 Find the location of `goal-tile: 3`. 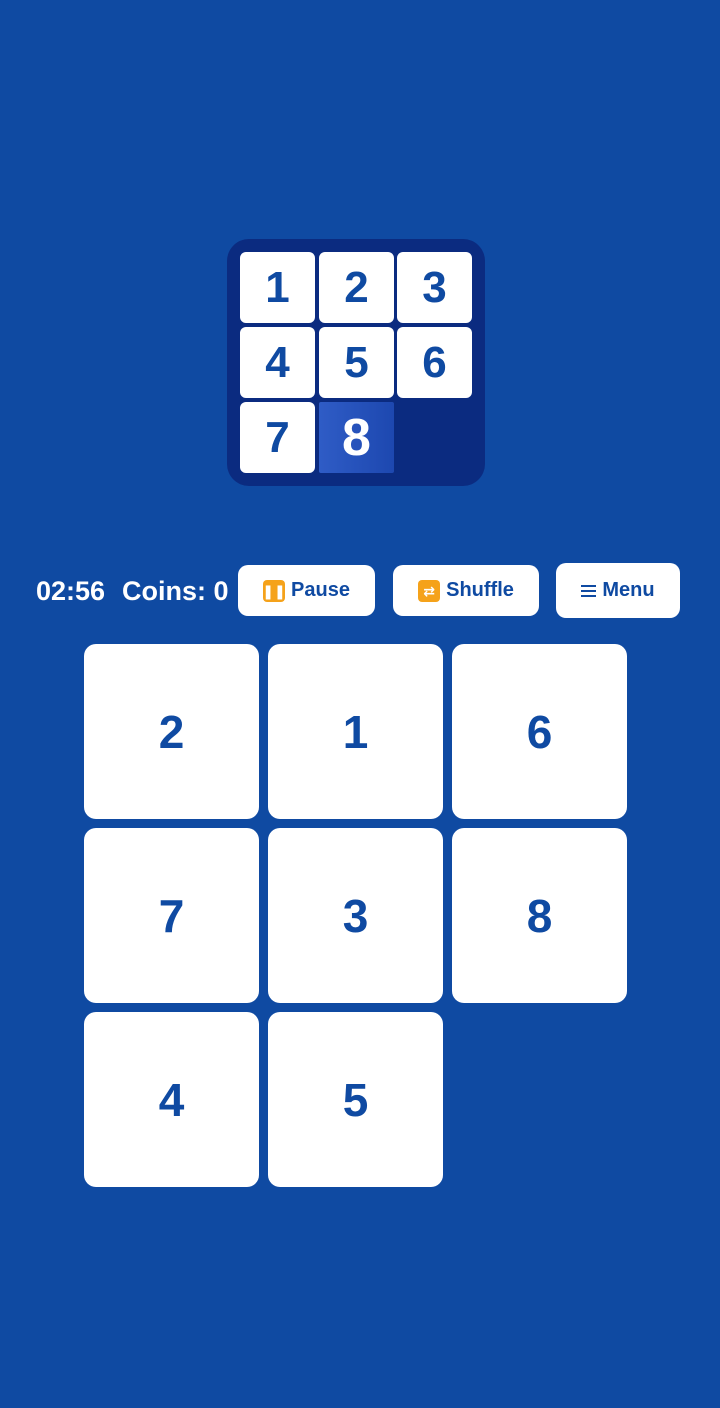

goal-tile: 3 is located at coordinates (434, 287).